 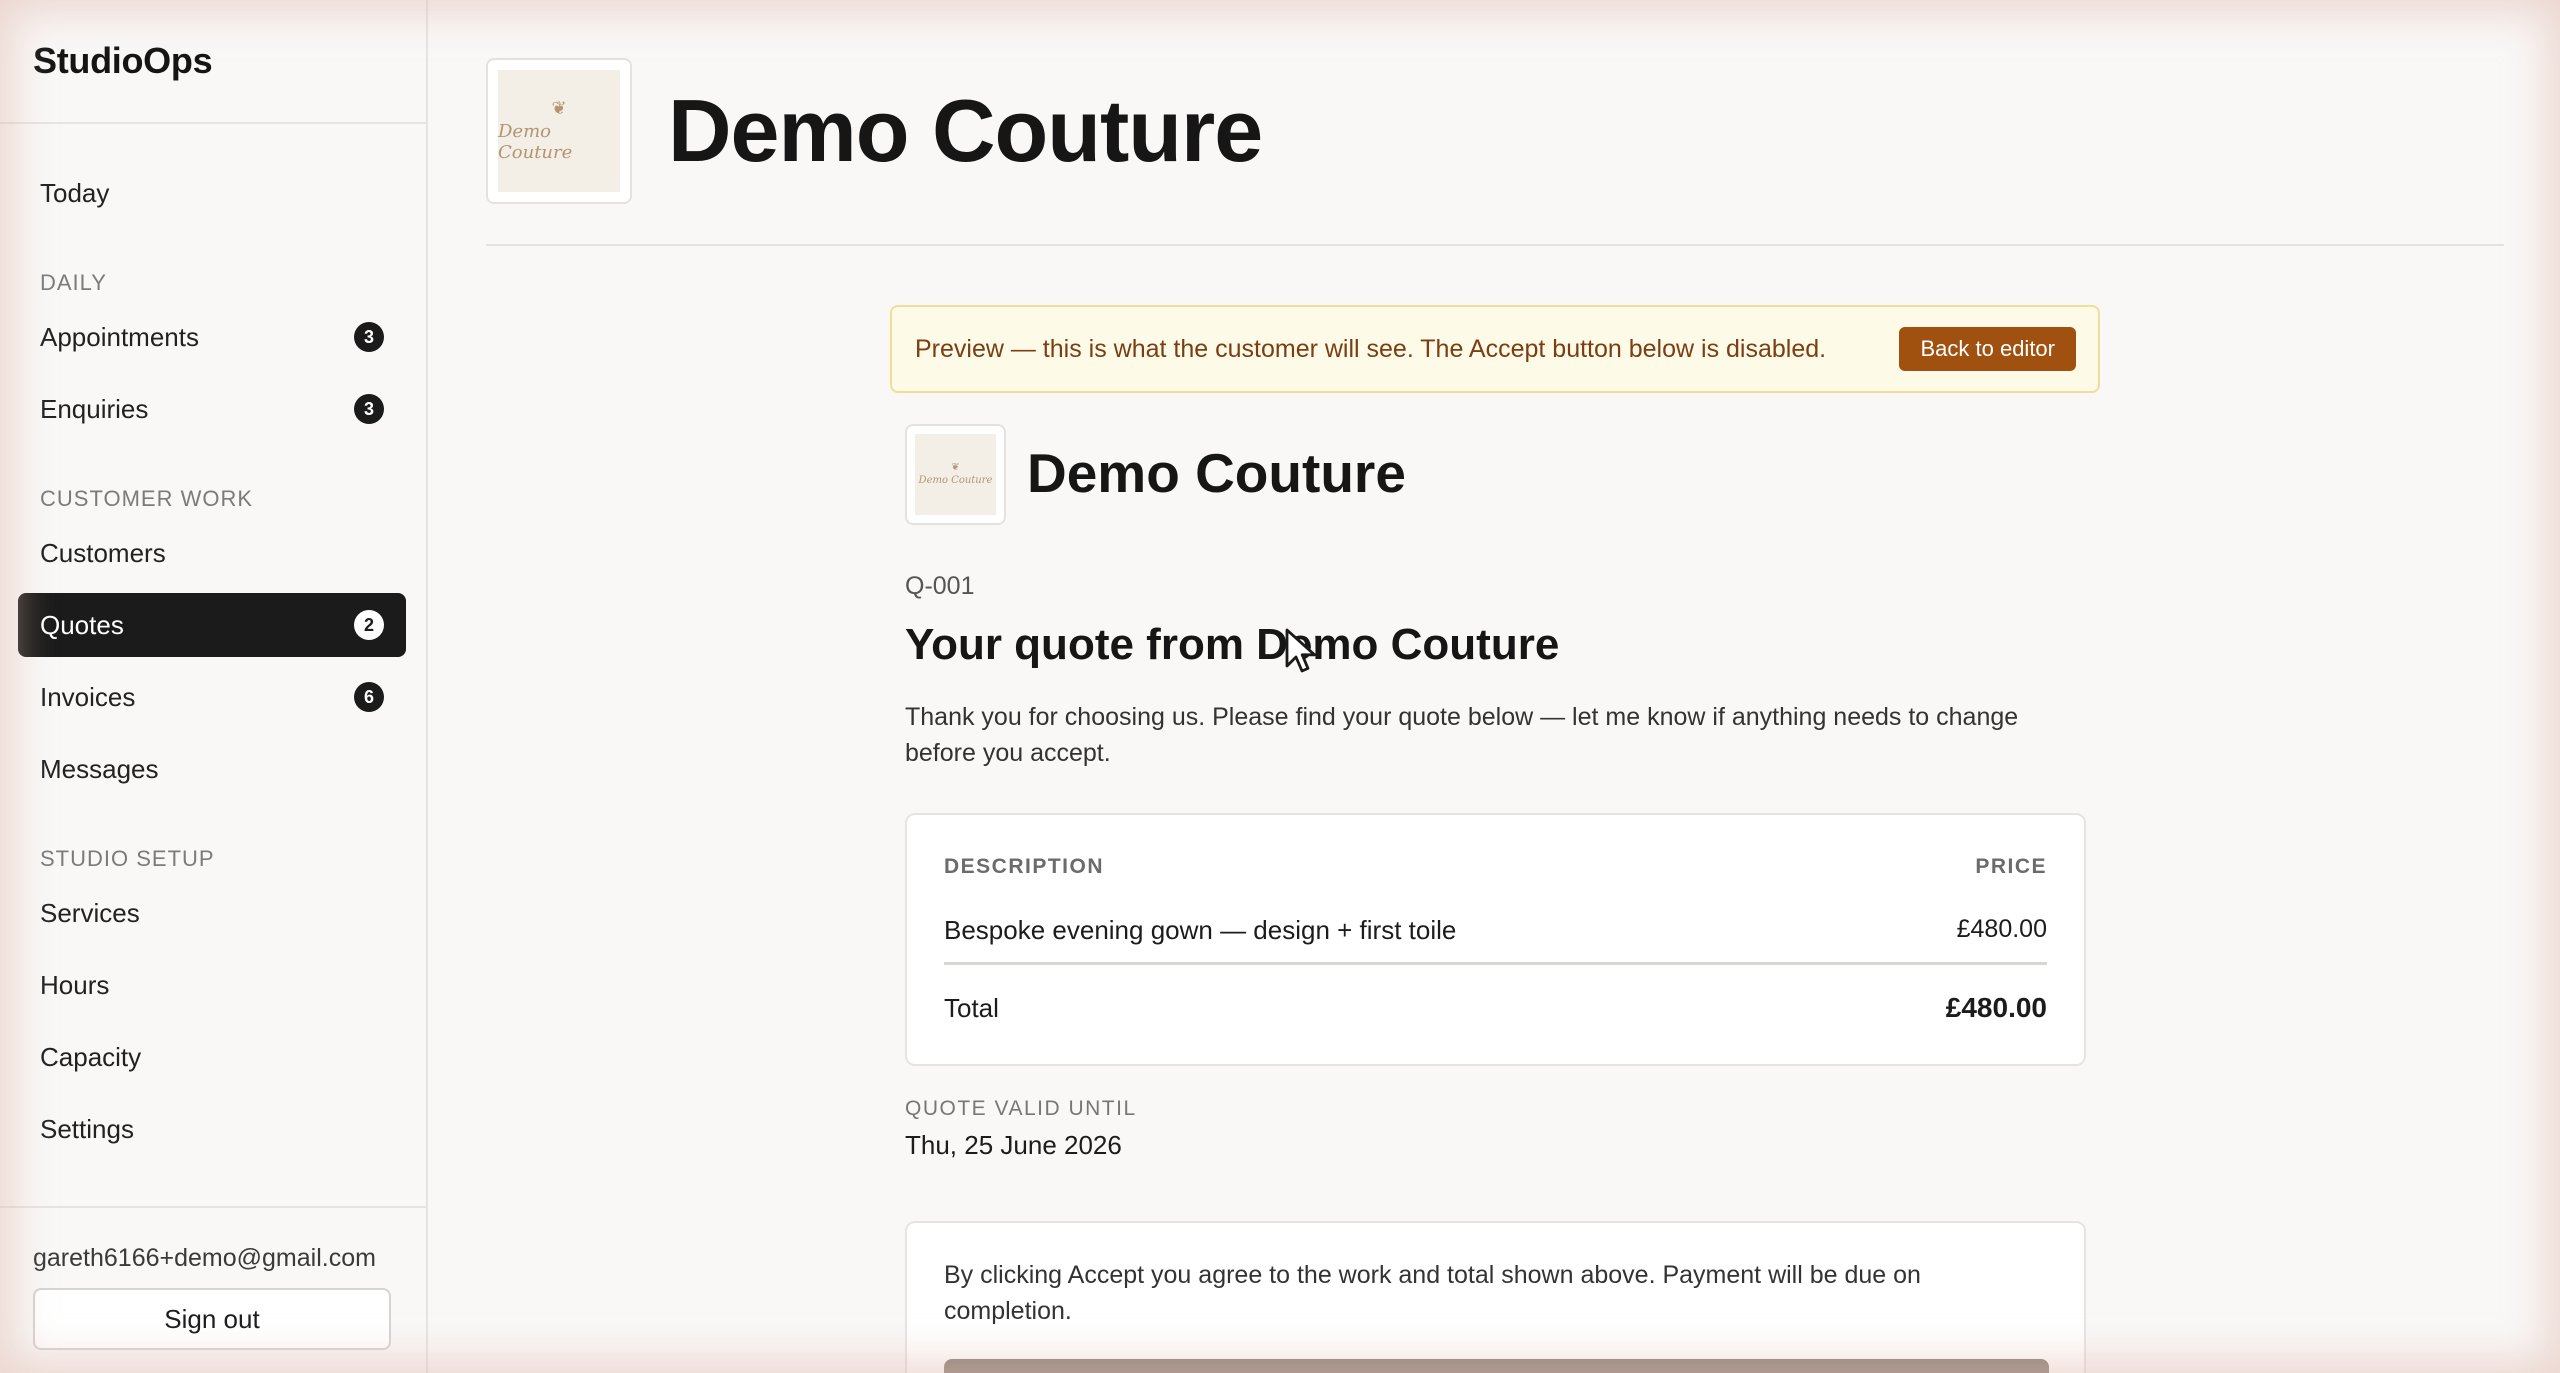 I want to click on sidebar-item-today: Today, so click(x=212, y=193).